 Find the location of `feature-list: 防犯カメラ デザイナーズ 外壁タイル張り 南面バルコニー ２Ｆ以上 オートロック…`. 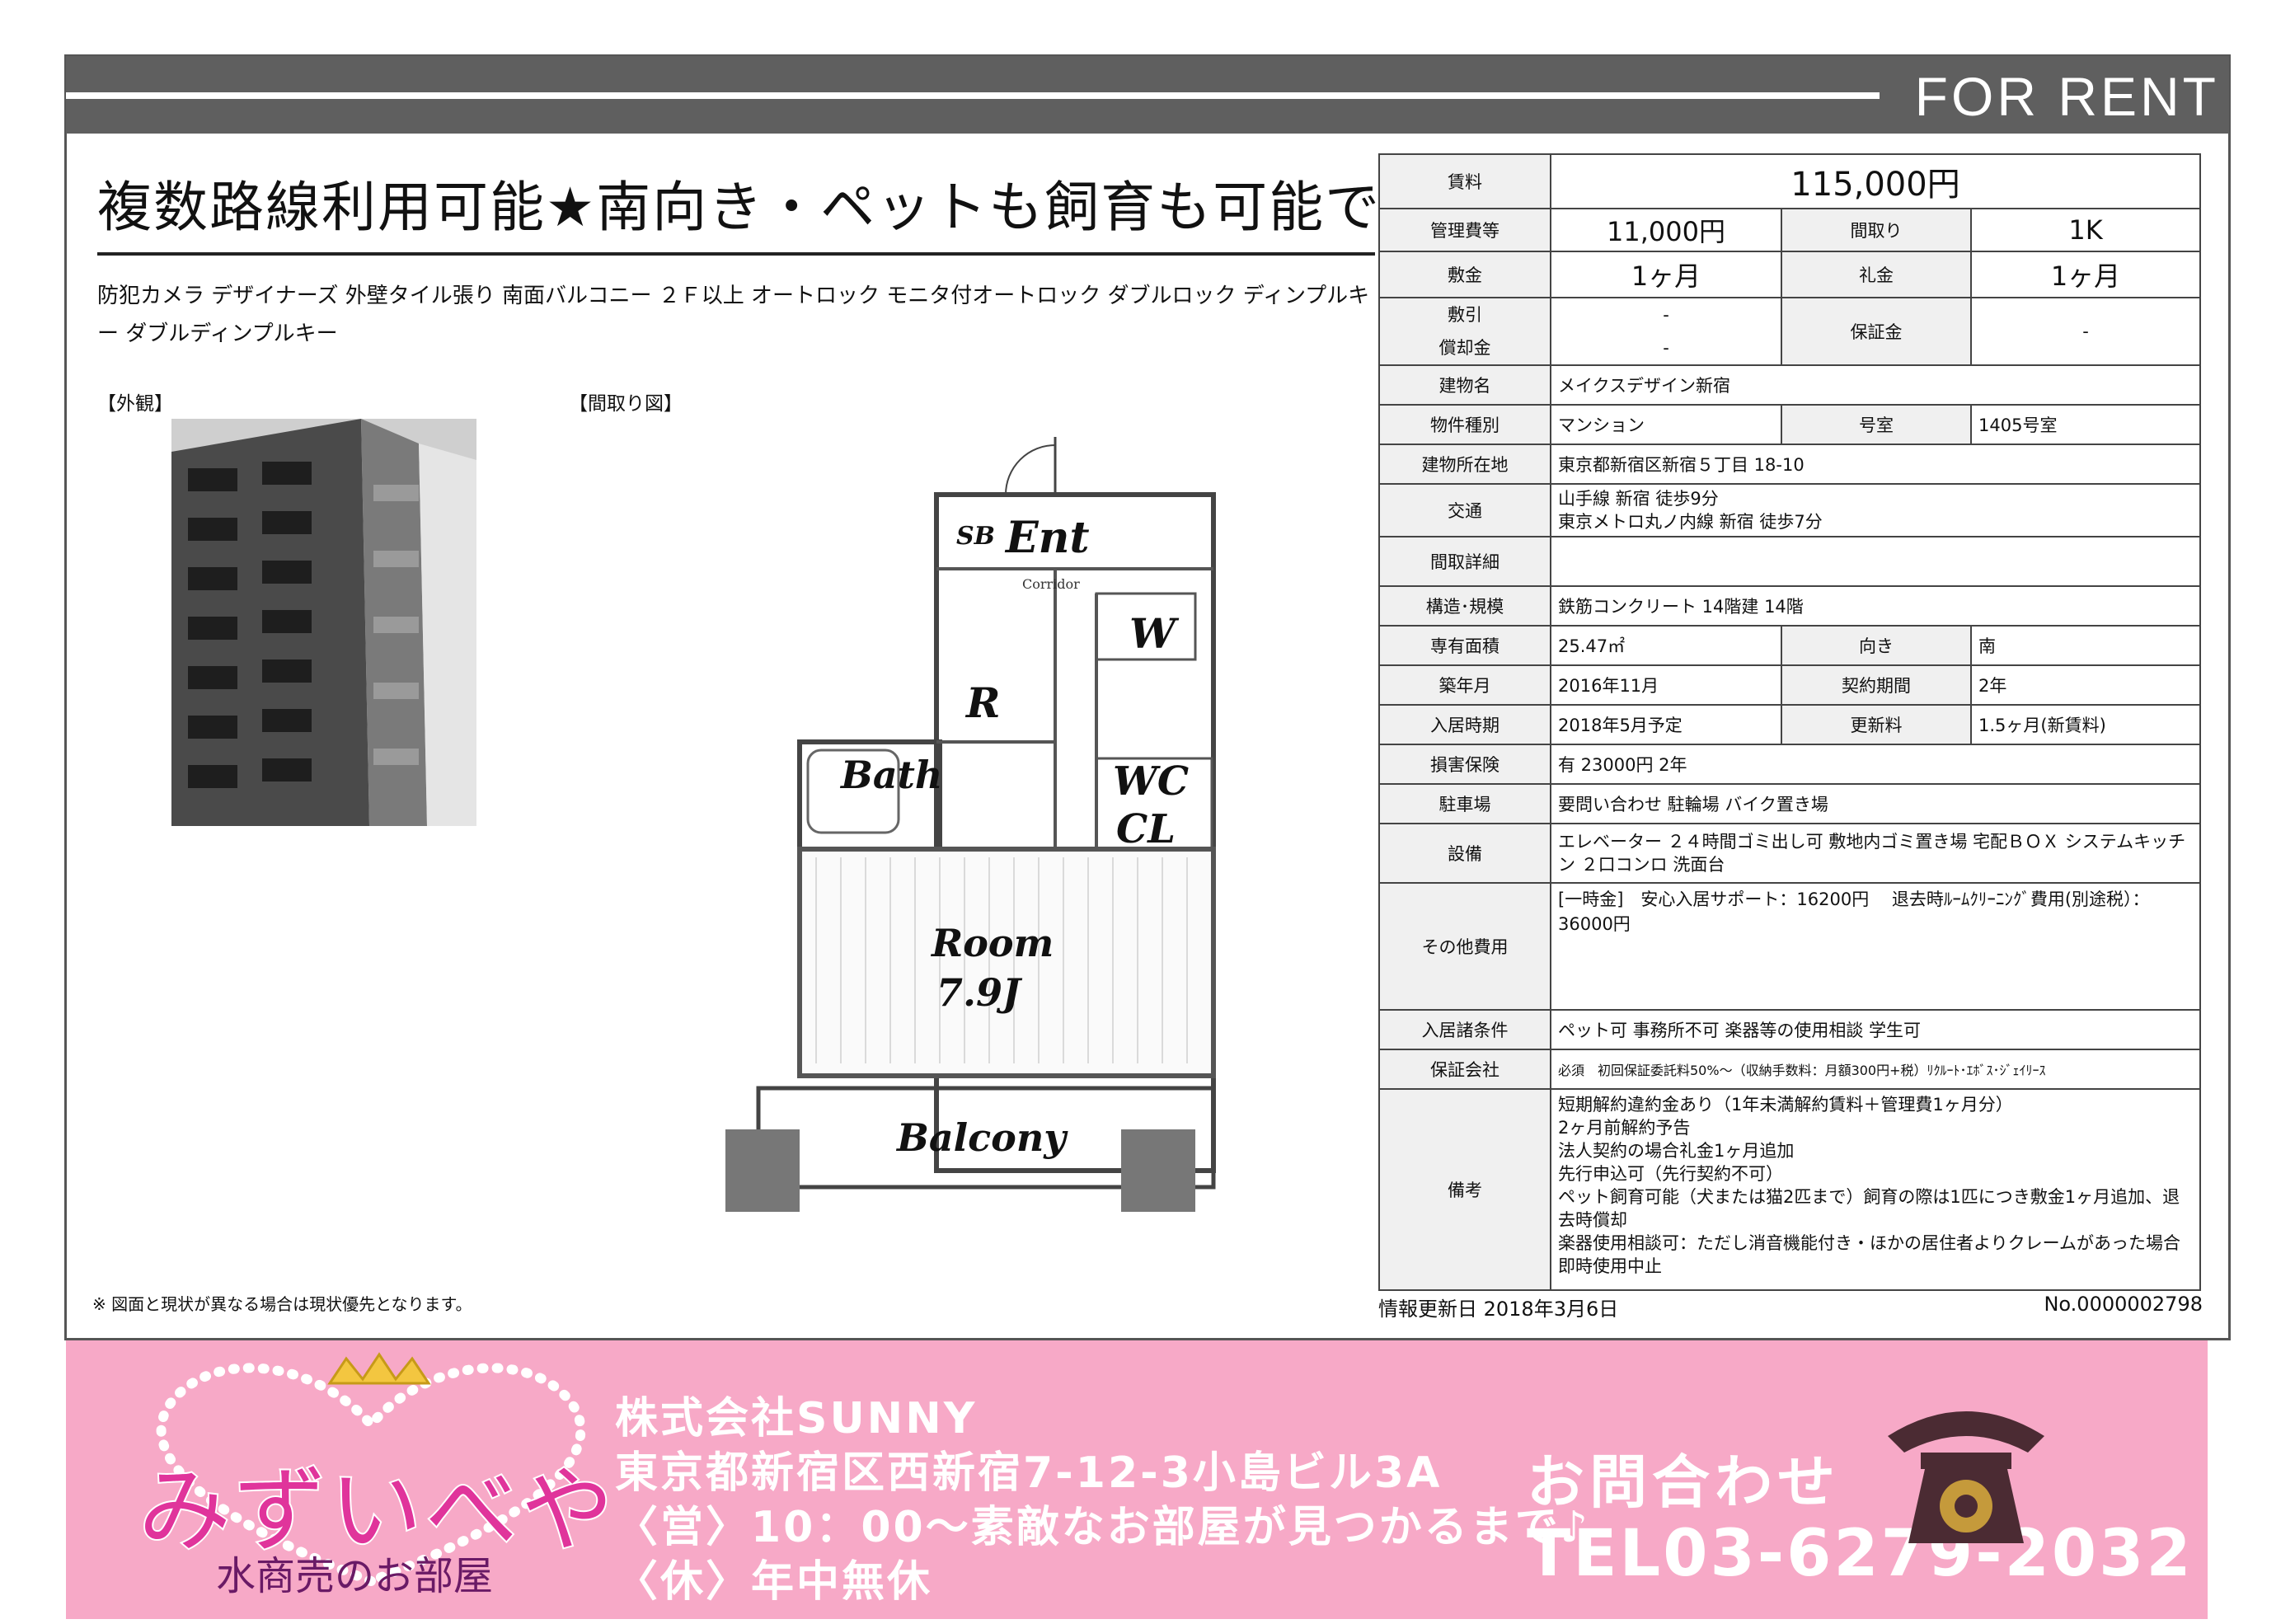

feature-list: 防犯カメラ デザイナーズ 外壁タイル張り 南面バルコニー ２Ｆ以上 オートロック… is located at coordinates (733, 315).